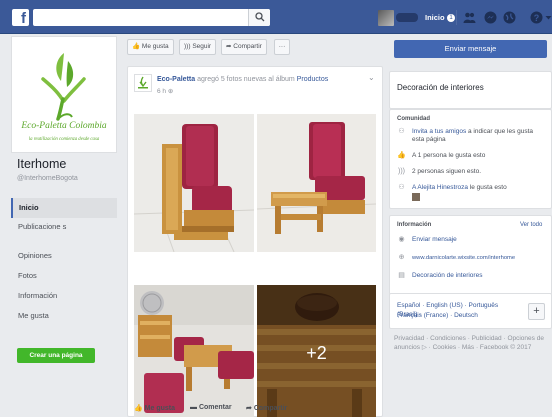 The width and height of the screenshot is (552, 417). I want to click on follow-button: ))) Seguir, so click(198, 47).